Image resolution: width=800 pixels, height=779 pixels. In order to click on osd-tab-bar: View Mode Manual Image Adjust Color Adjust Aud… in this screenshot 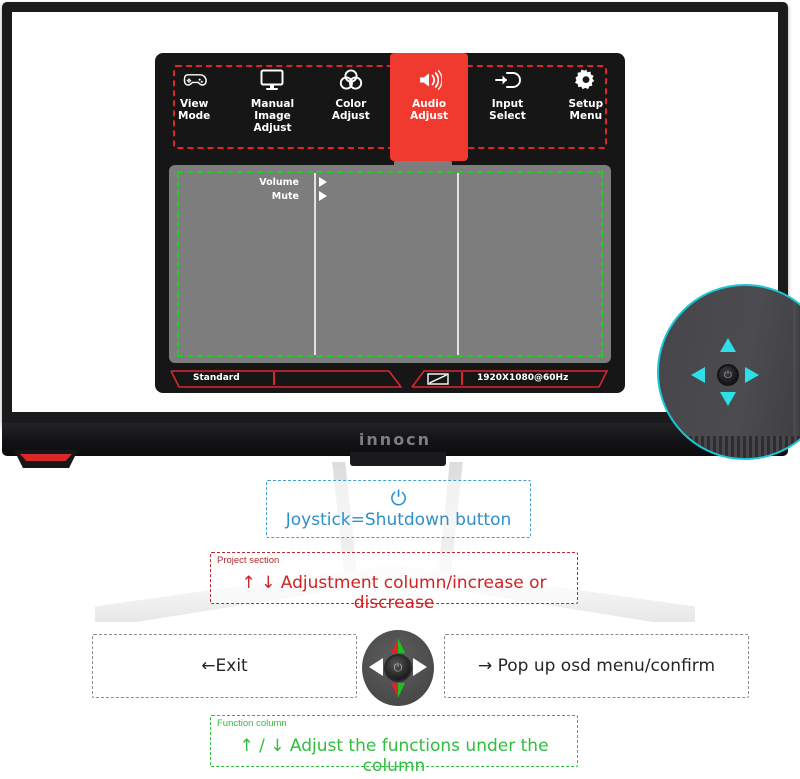, I will do `click(390, 107)`.